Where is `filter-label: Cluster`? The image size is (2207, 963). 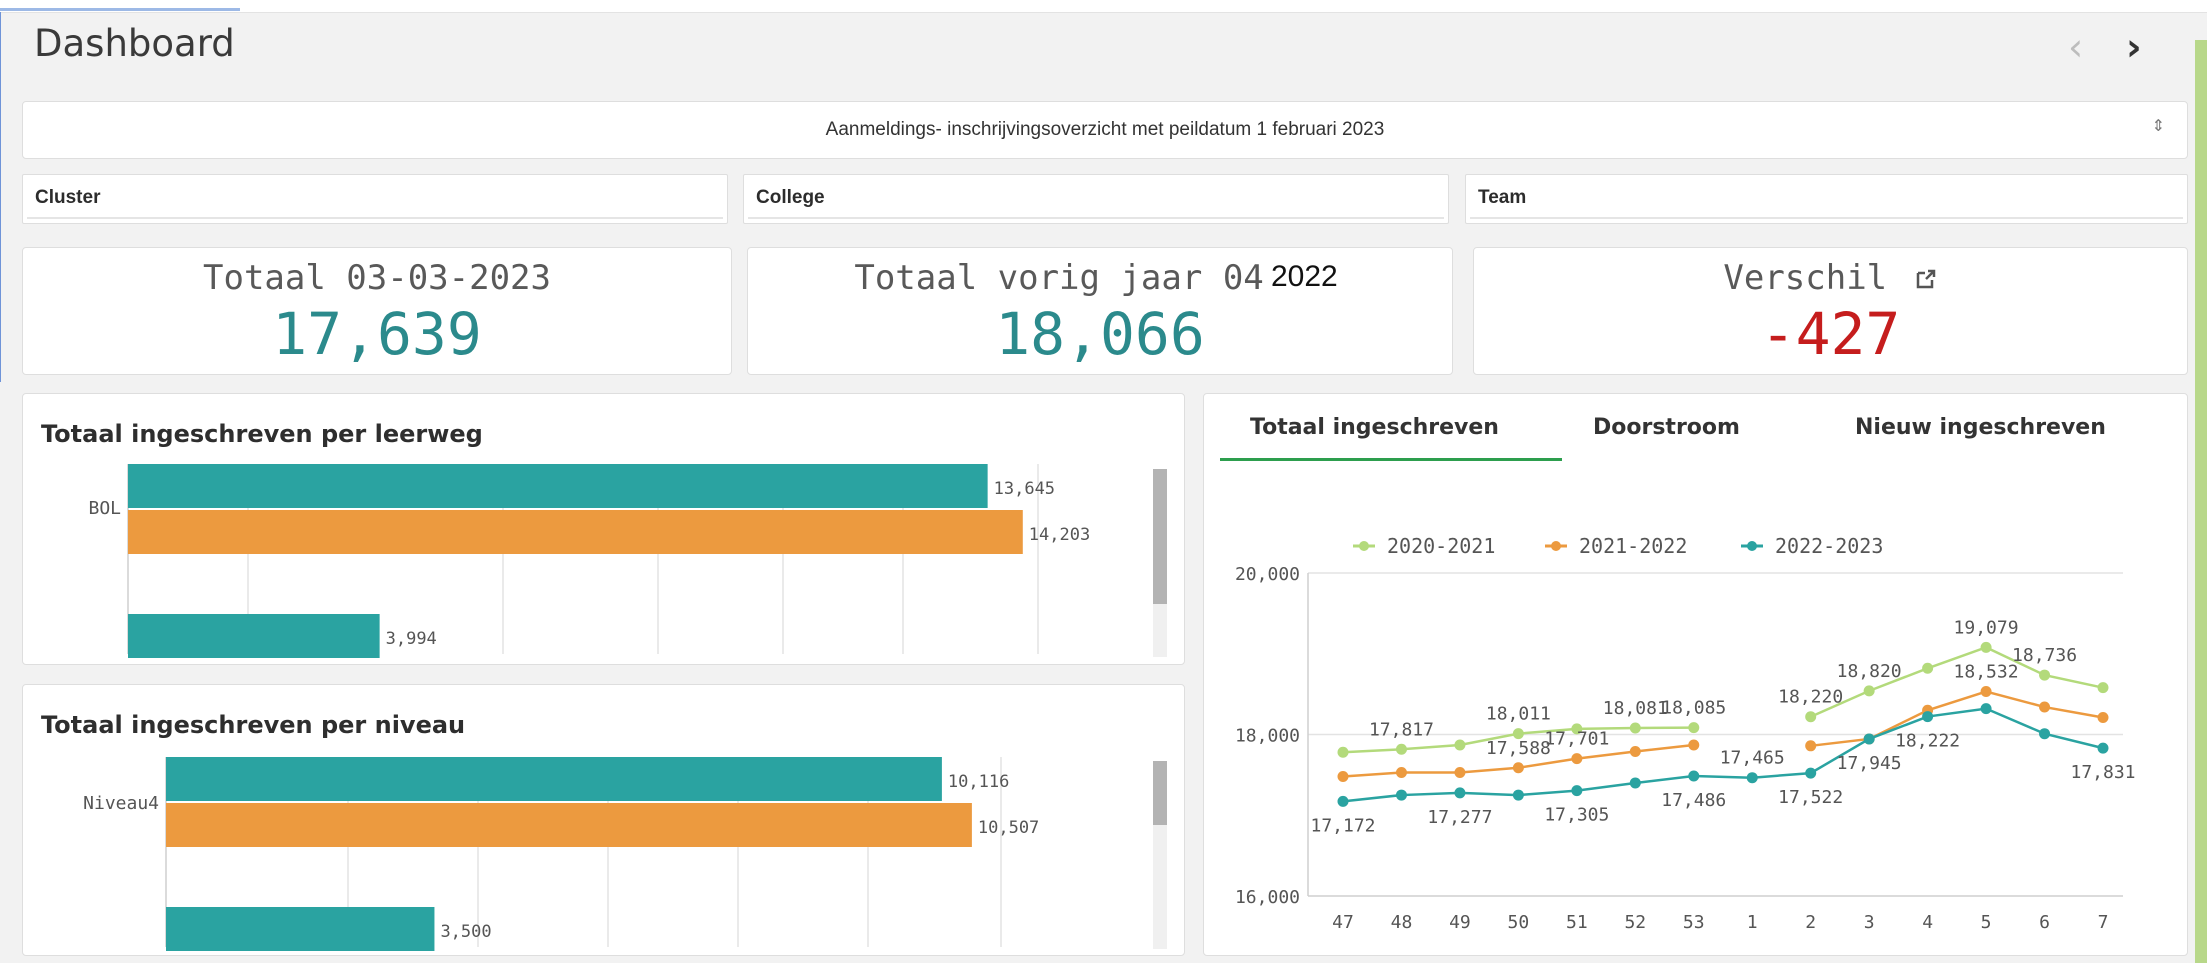
filter-label: Cluster is located at coordinates (68, 197).